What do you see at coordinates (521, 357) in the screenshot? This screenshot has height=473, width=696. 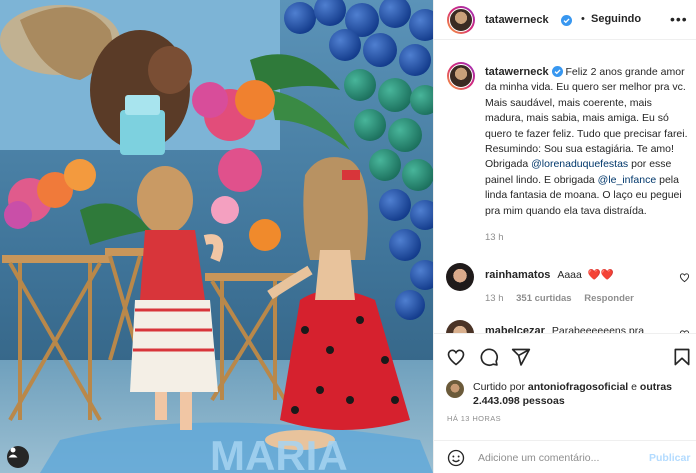 I see `paper-plane-icon` at bounding box center [521, 357].